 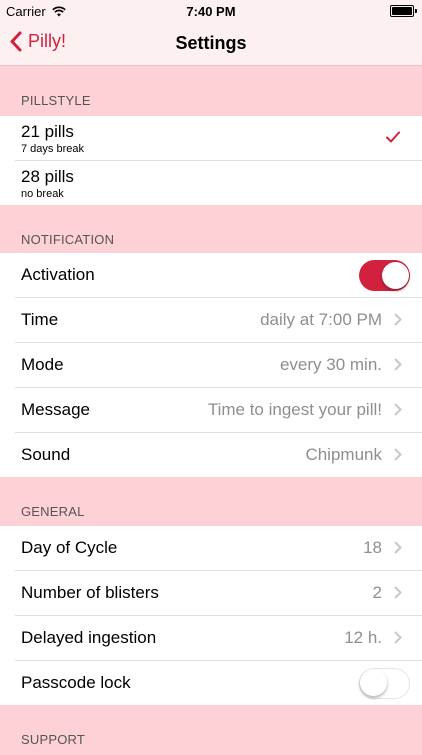 I want to click on message-row: Message Time to ingest your pill!, so click(x=218, y=410).